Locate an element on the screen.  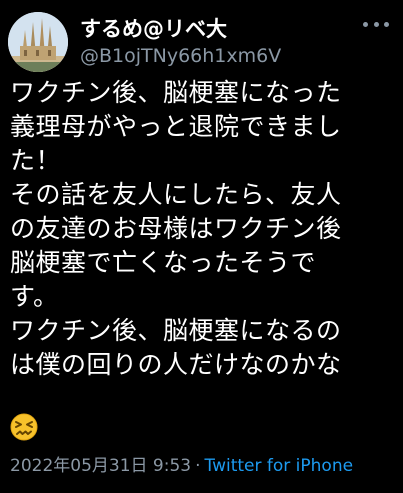
timestamp: 2022年05月31日 9:53 is located at coordinates (100, 466).